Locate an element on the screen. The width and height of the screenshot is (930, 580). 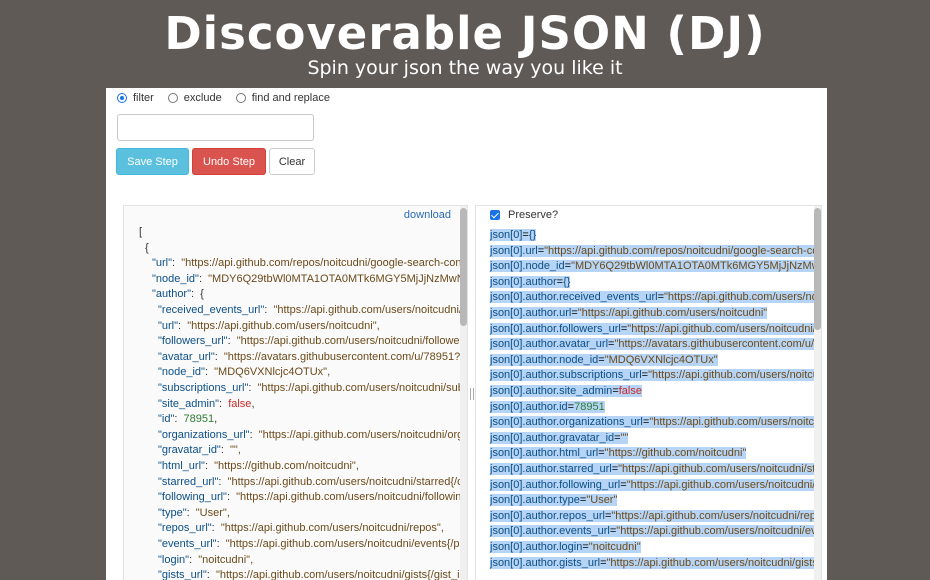
json-line: "id": 78951, is located at coordinates (187, 419).